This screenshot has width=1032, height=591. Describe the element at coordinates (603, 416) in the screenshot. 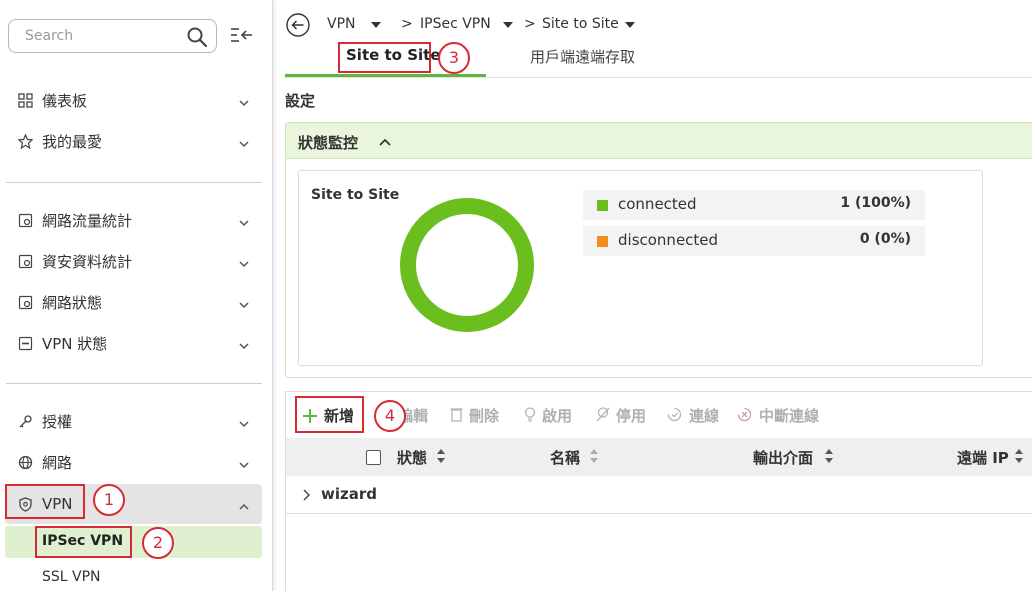

I see `lightbulb-off-icon` at that location.